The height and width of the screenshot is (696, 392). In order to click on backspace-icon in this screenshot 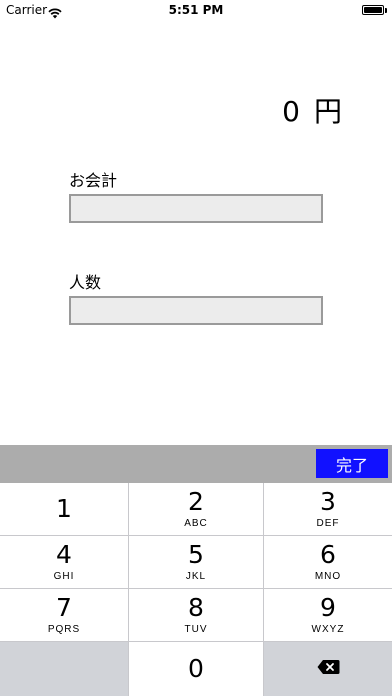, I will do `click(328, 669)`.